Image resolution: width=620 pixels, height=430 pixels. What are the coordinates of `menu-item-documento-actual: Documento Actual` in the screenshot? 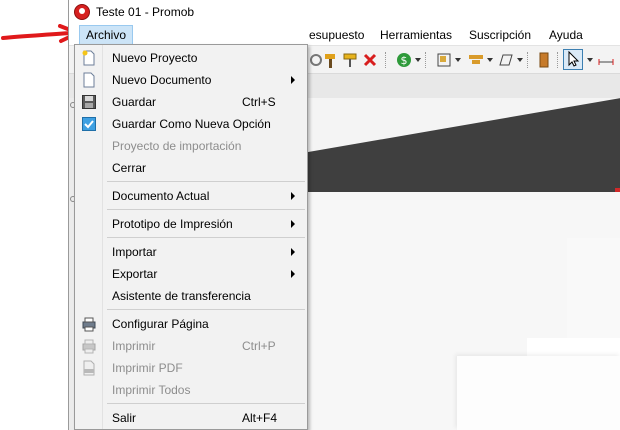 It's located at (191, 196).